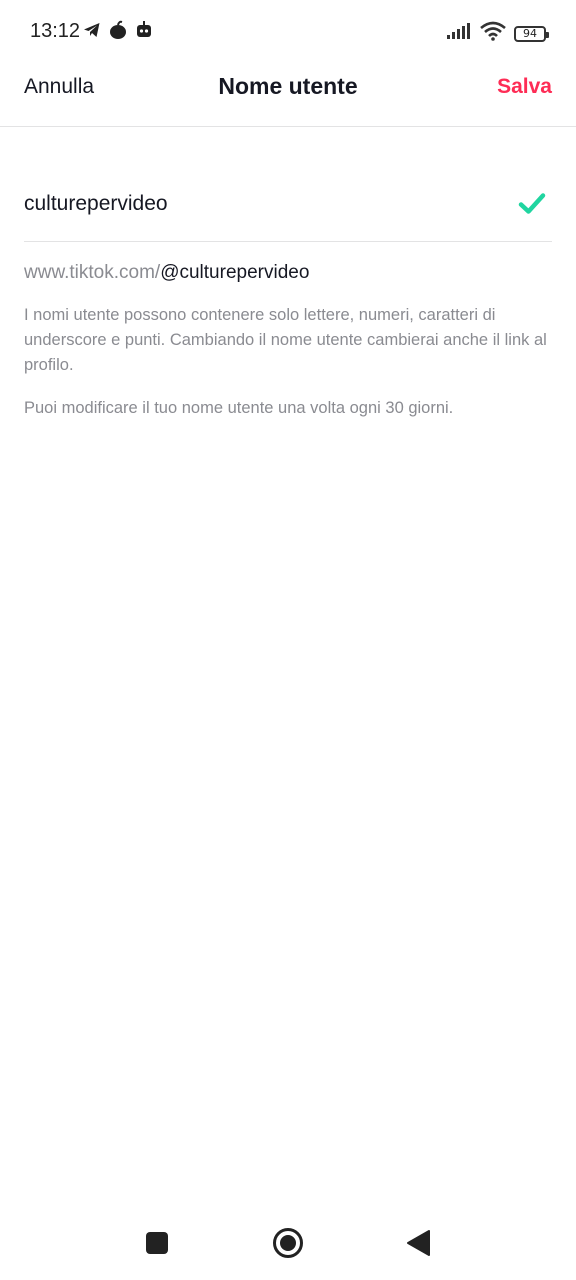  I want to click on app-icon, so click(118, 32).